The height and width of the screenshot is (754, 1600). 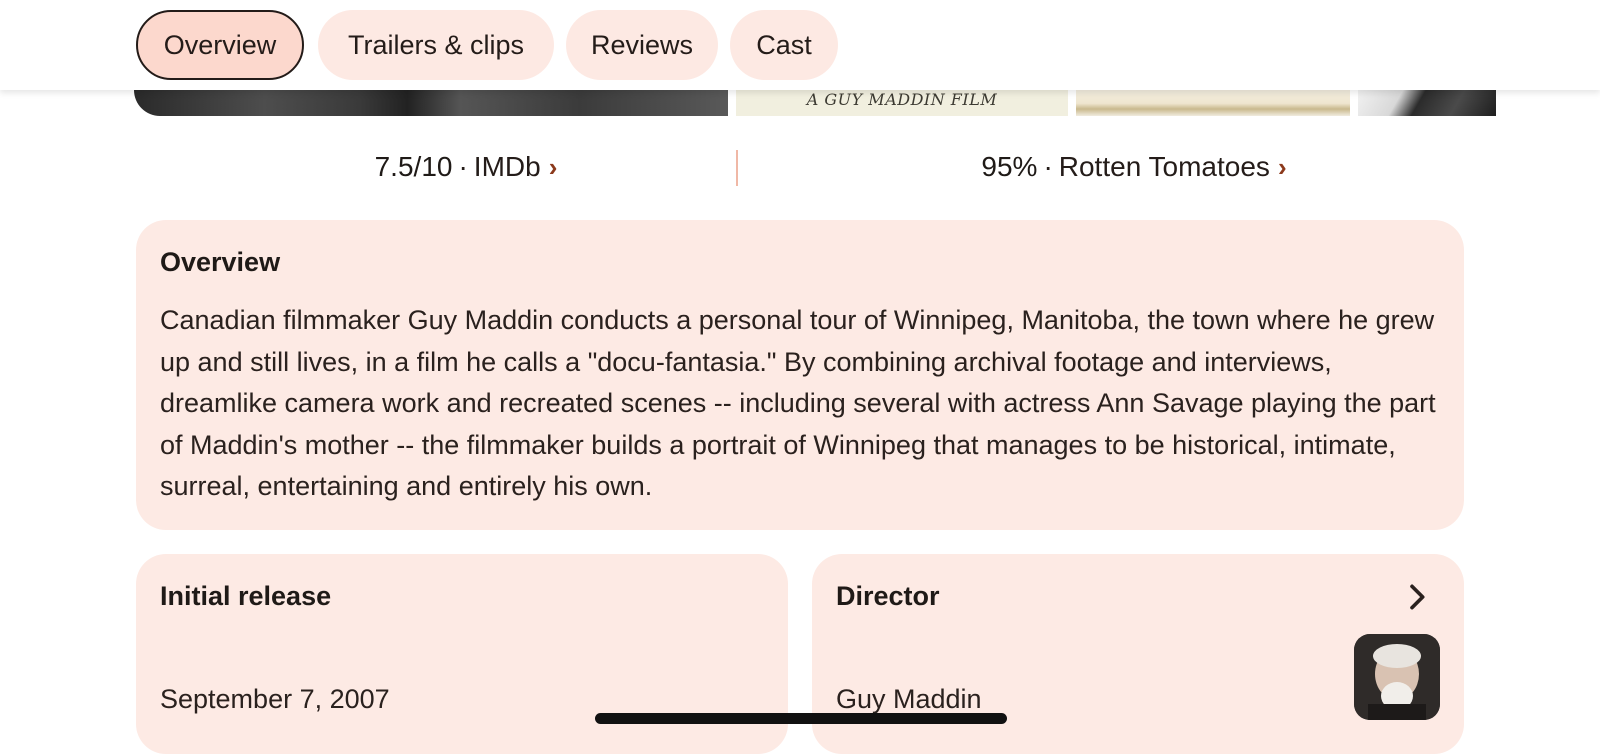 What do you see at coordinates (1164, 166) in the screenshot?
I see `rt-source: Rotten Tomatoes` at bounding box center [1164, 166].